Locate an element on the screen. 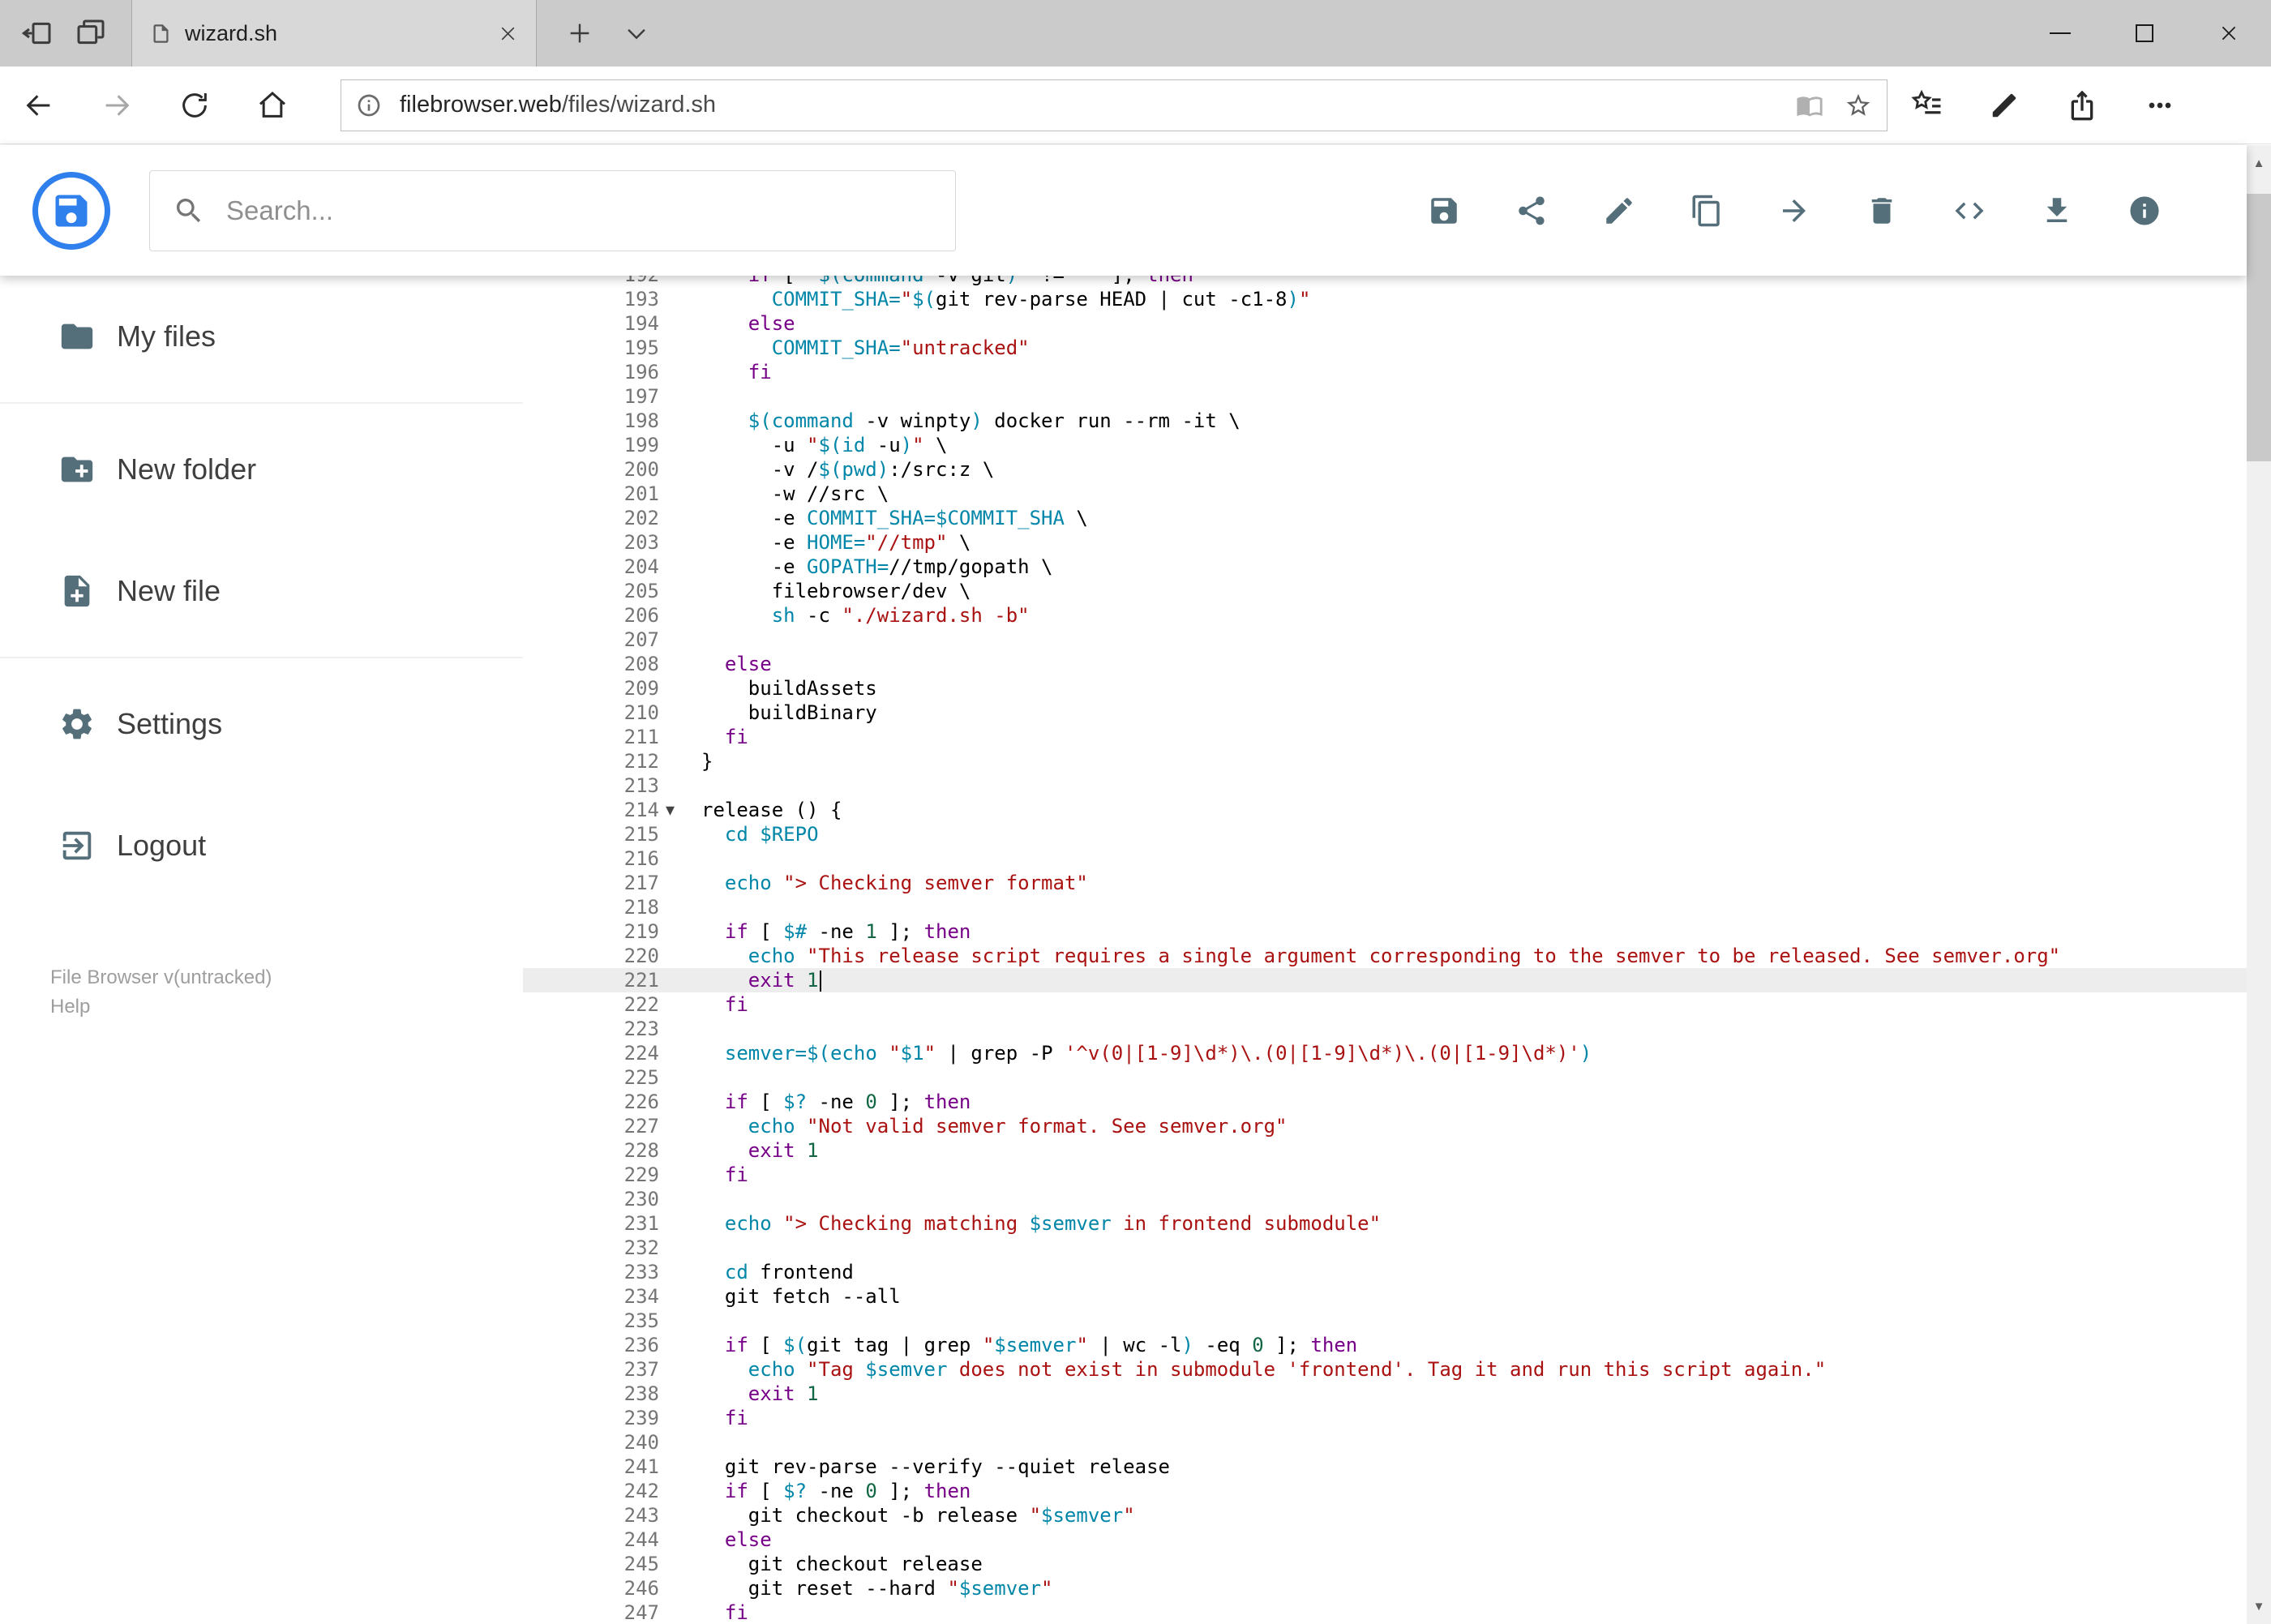 Image resolution: width=2271 pixels, height=1624 pixels. code-line: 218 is located at coordinates (1385, 907).